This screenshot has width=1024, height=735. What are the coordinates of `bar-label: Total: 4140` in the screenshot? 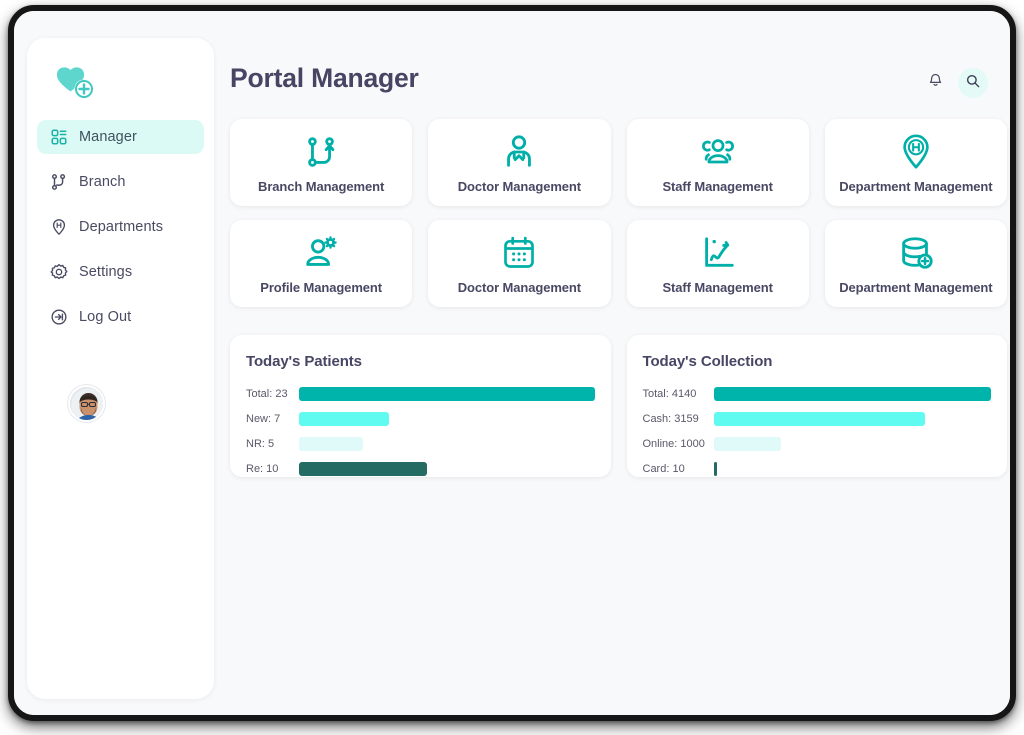 It's located at (669, 393).